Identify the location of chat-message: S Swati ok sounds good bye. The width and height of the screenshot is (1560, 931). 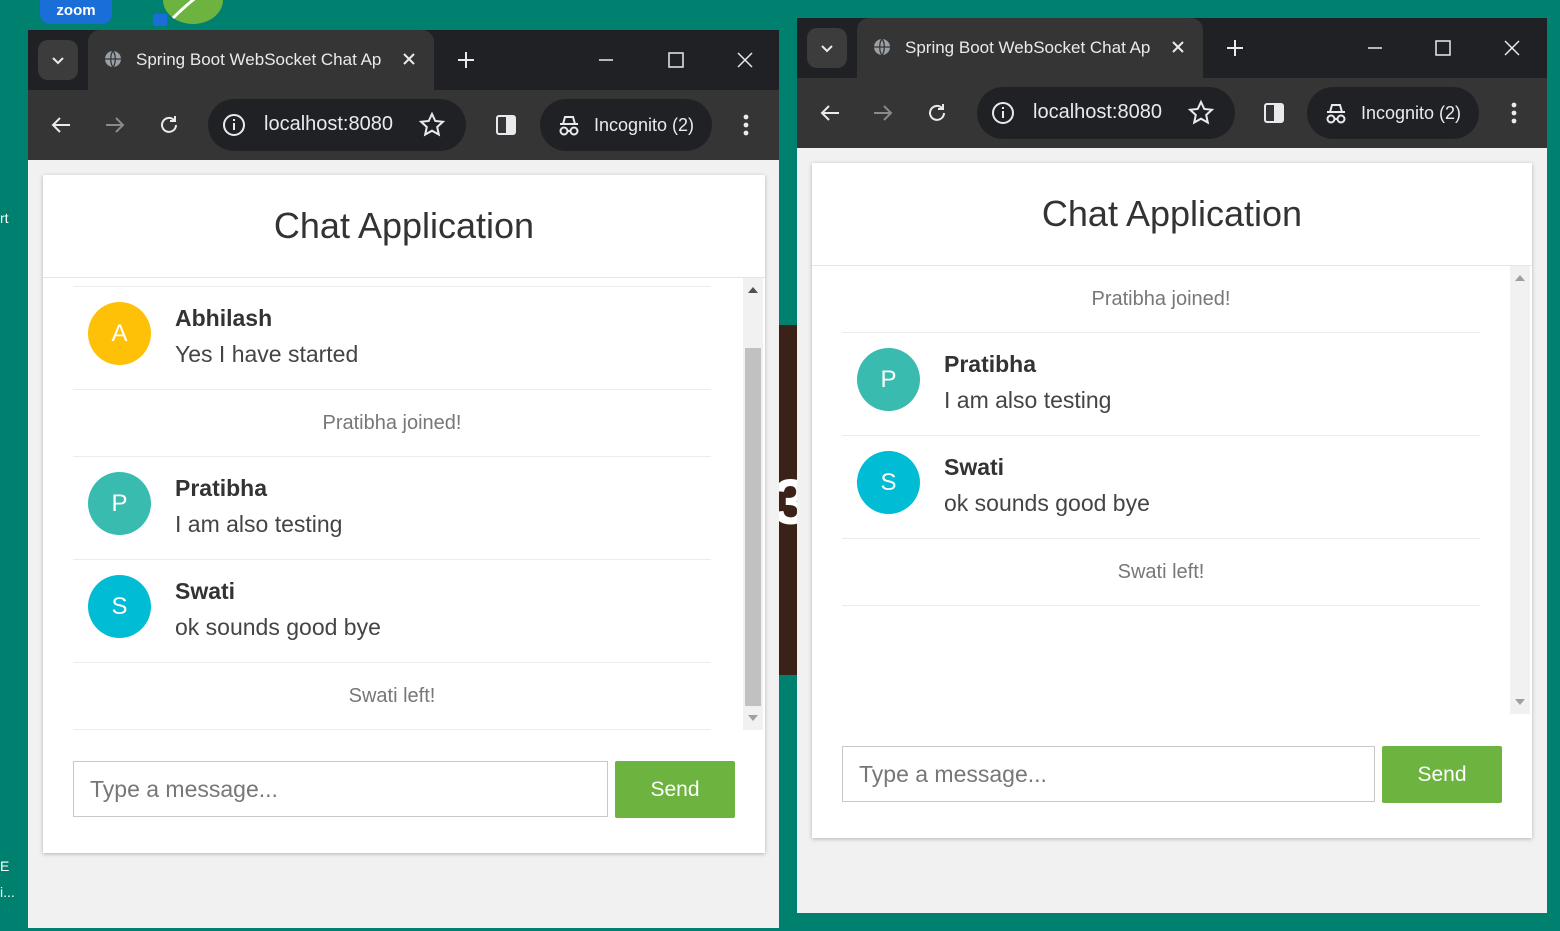
(392, 611).